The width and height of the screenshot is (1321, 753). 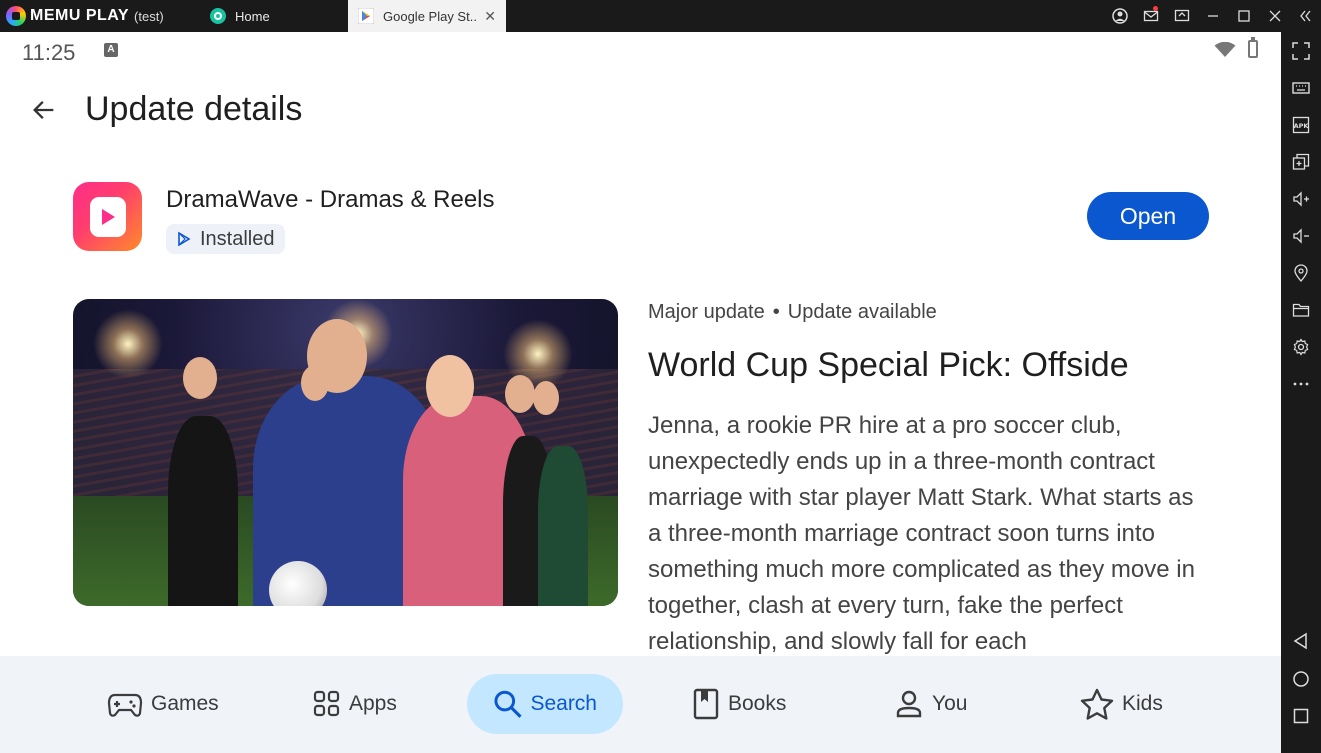 What do you see at coordinates (1301, 162) in the screenshot?
I see `multi-window-icon` at bounding box center [1301, 162].